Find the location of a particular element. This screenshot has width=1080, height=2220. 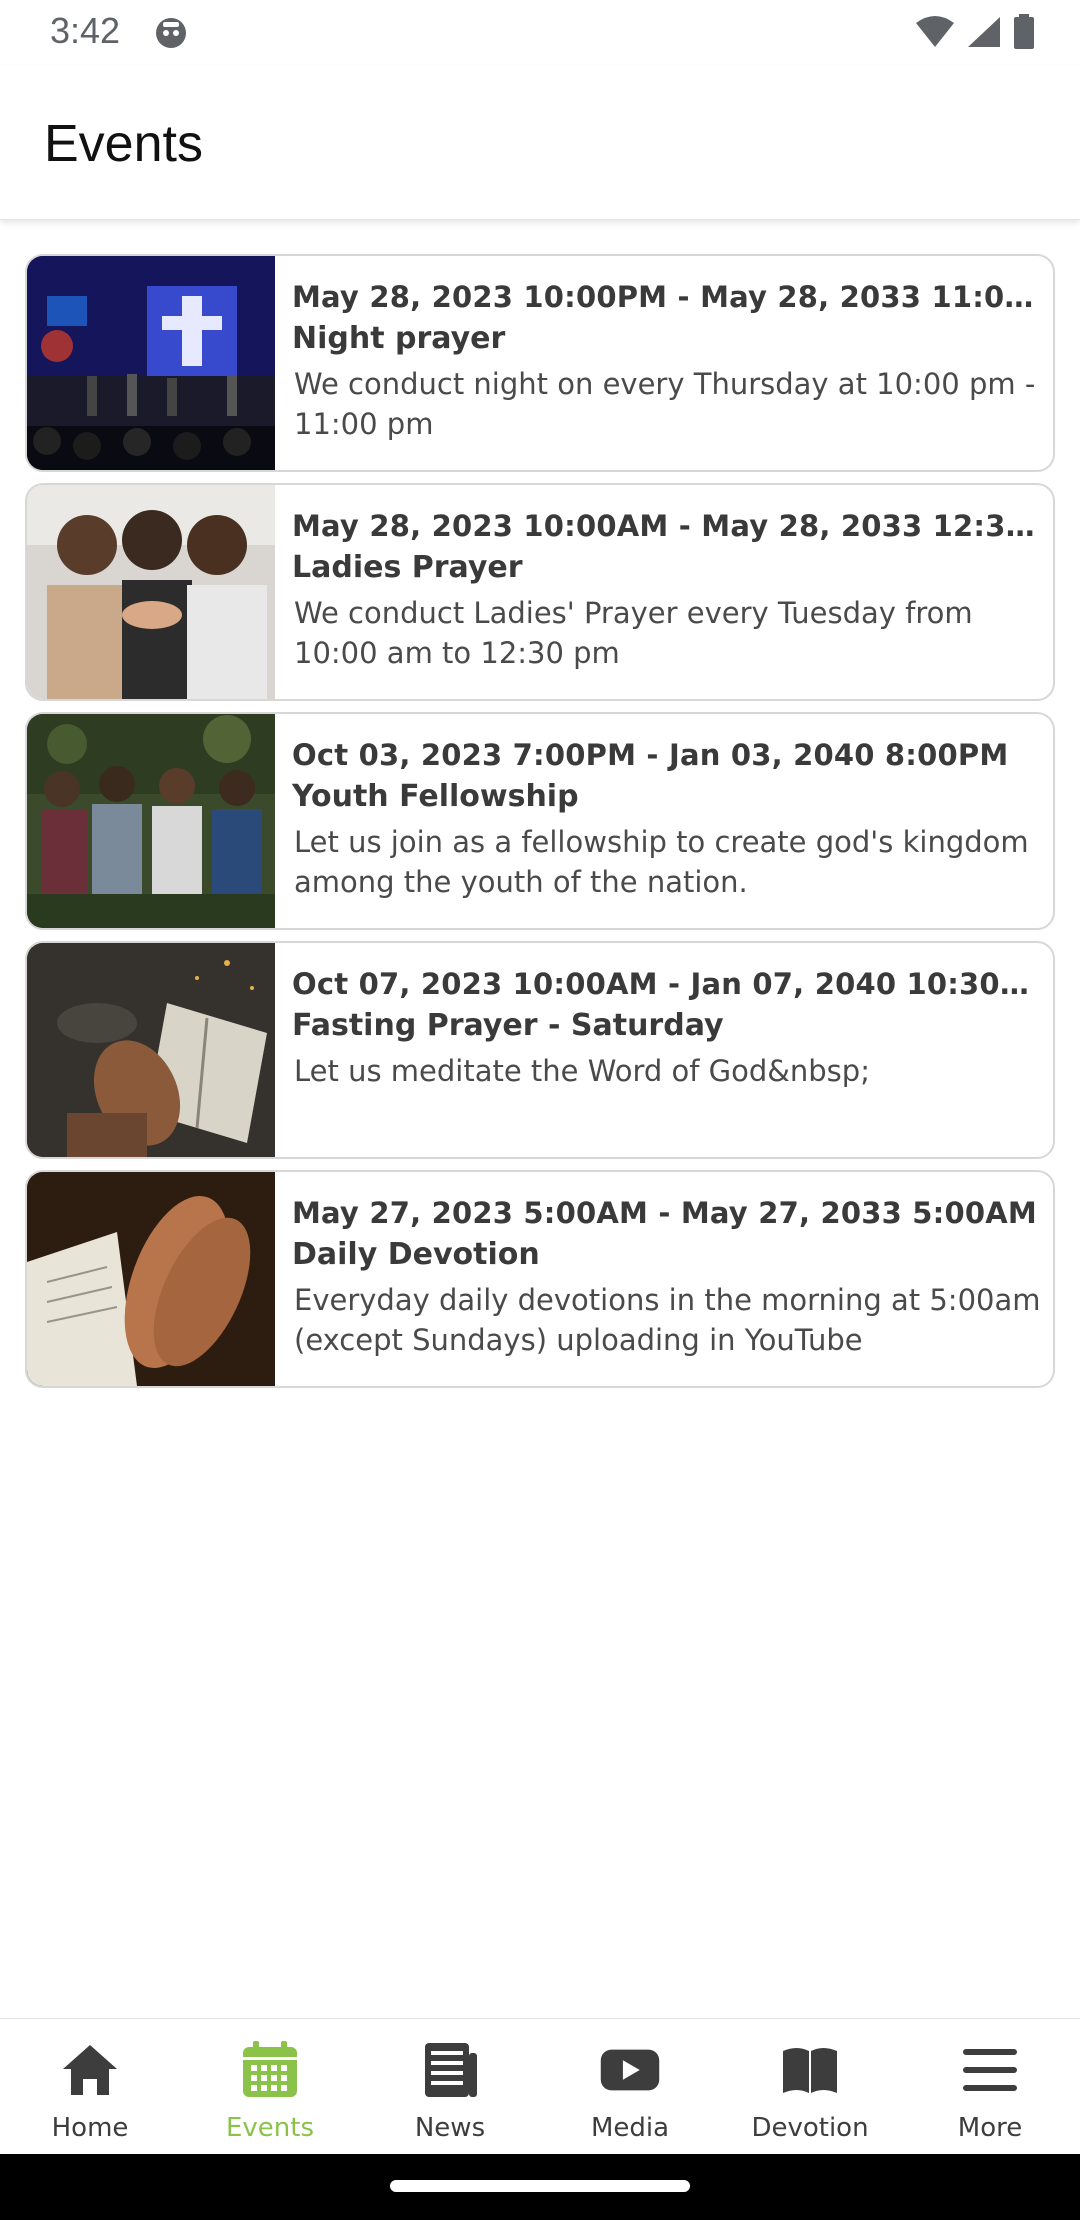

nav-item-devotion: Devotion is located at coordinates (810, 2086).